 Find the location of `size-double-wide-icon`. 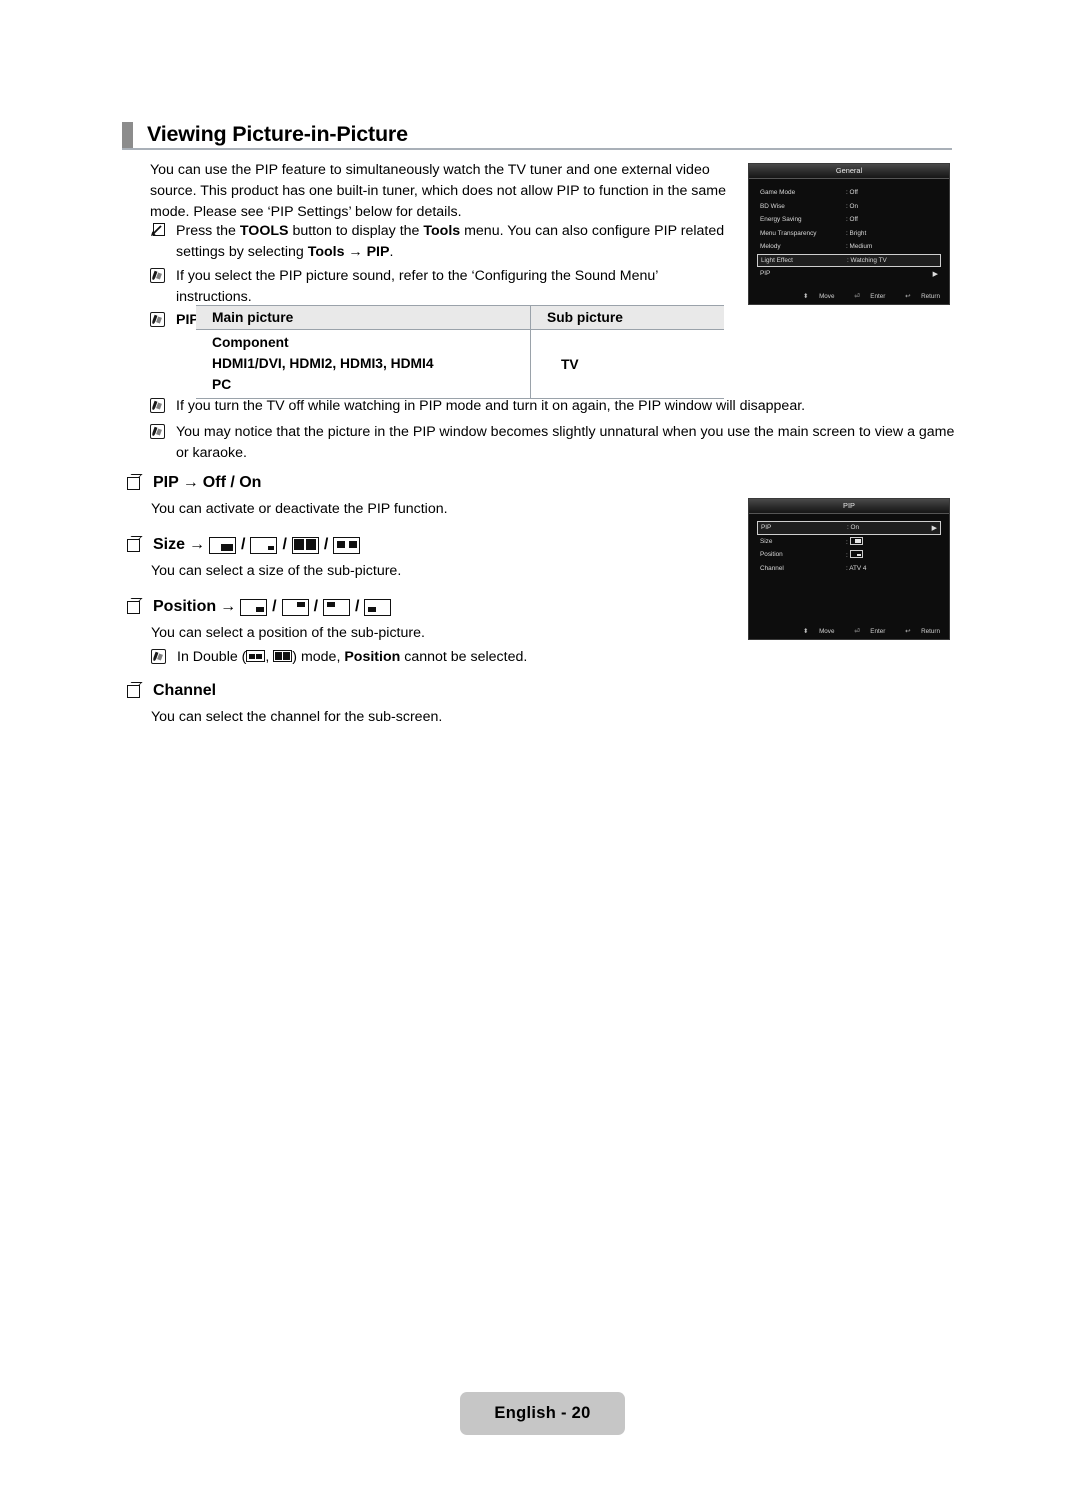

size-double-wide-icon is located at coordinates (305, 545).